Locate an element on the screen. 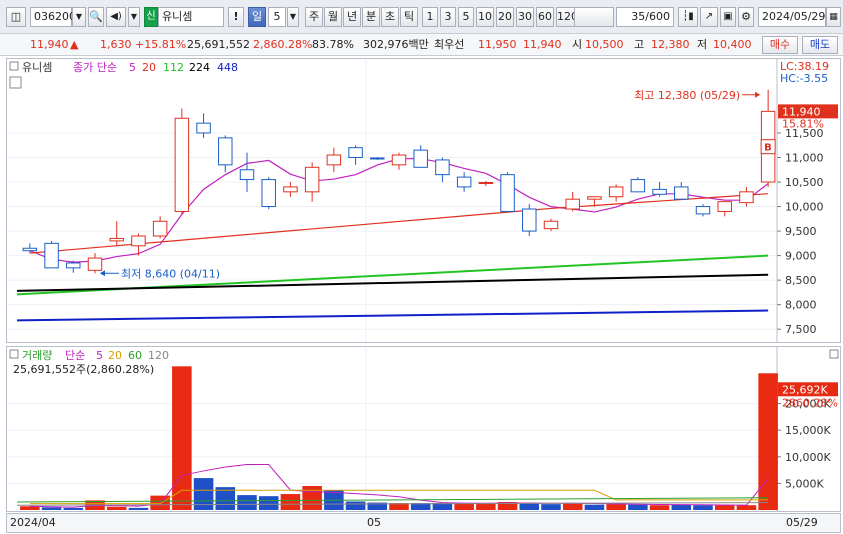 The width and height of the screenshot is (843, 534). period-tab-1: 월 is located at coordinates (333, 17).